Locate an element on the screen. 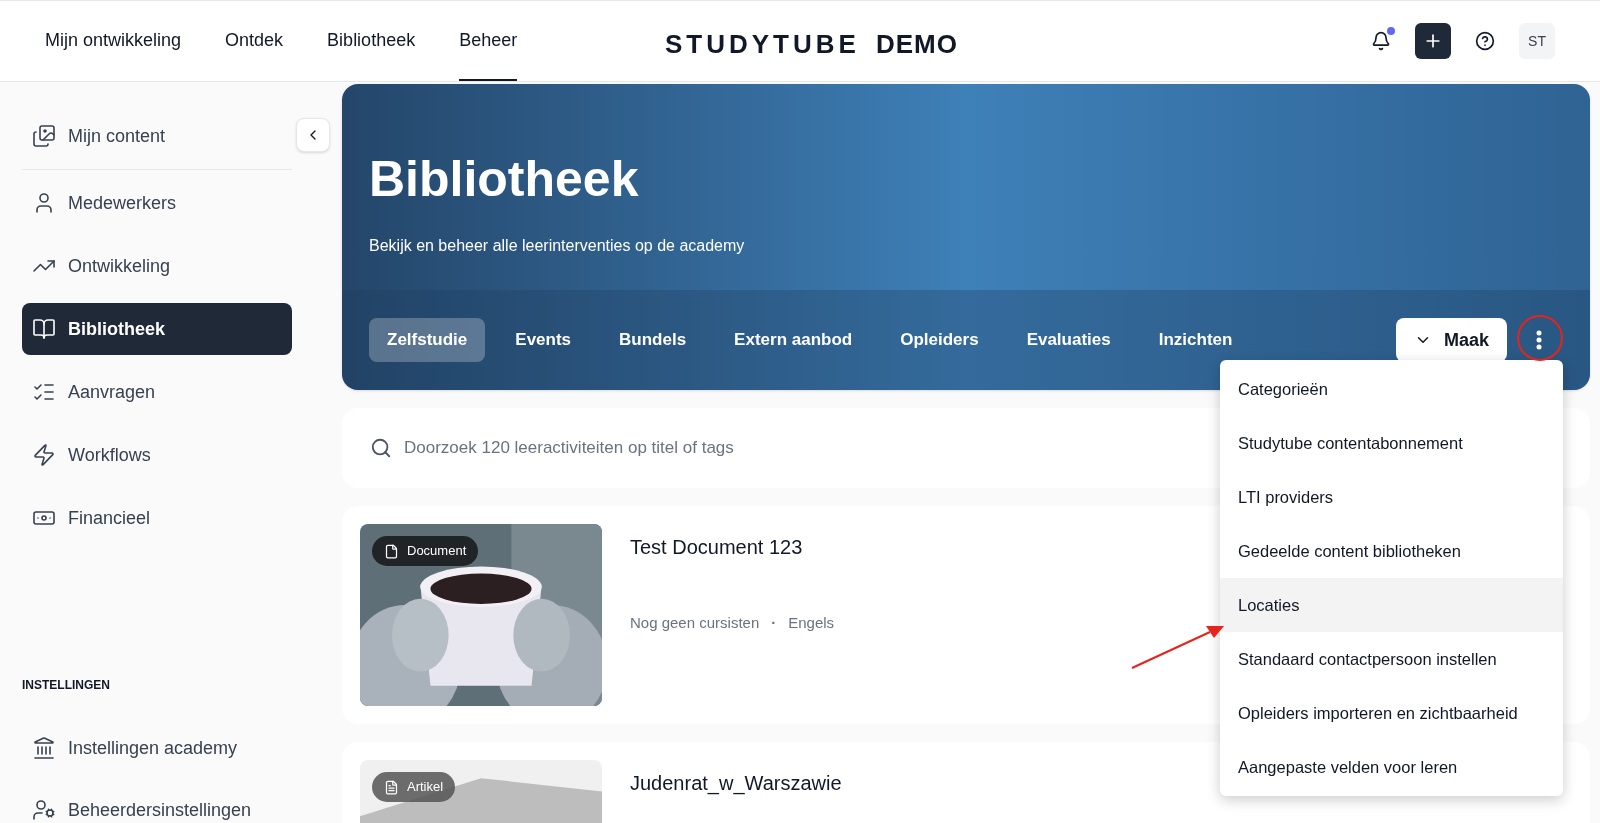  hero-tab: Events is located at coordinates (543, 340).